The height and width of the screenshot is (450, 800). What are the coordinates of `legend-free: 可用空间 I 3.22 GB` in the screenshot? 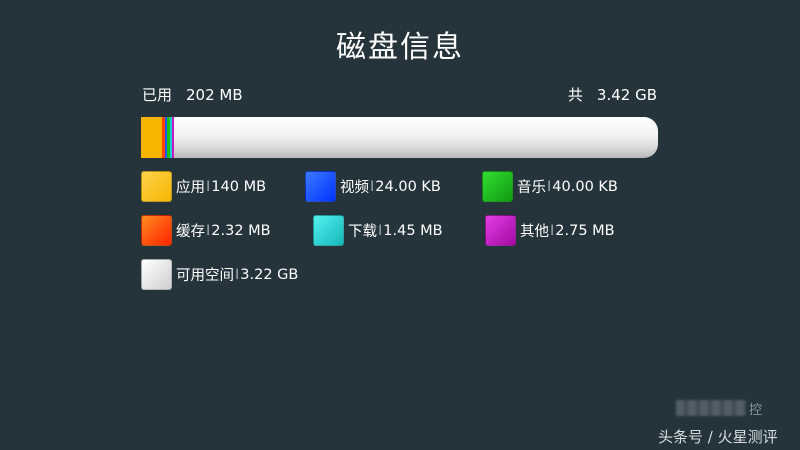 It's located at (219, 274).